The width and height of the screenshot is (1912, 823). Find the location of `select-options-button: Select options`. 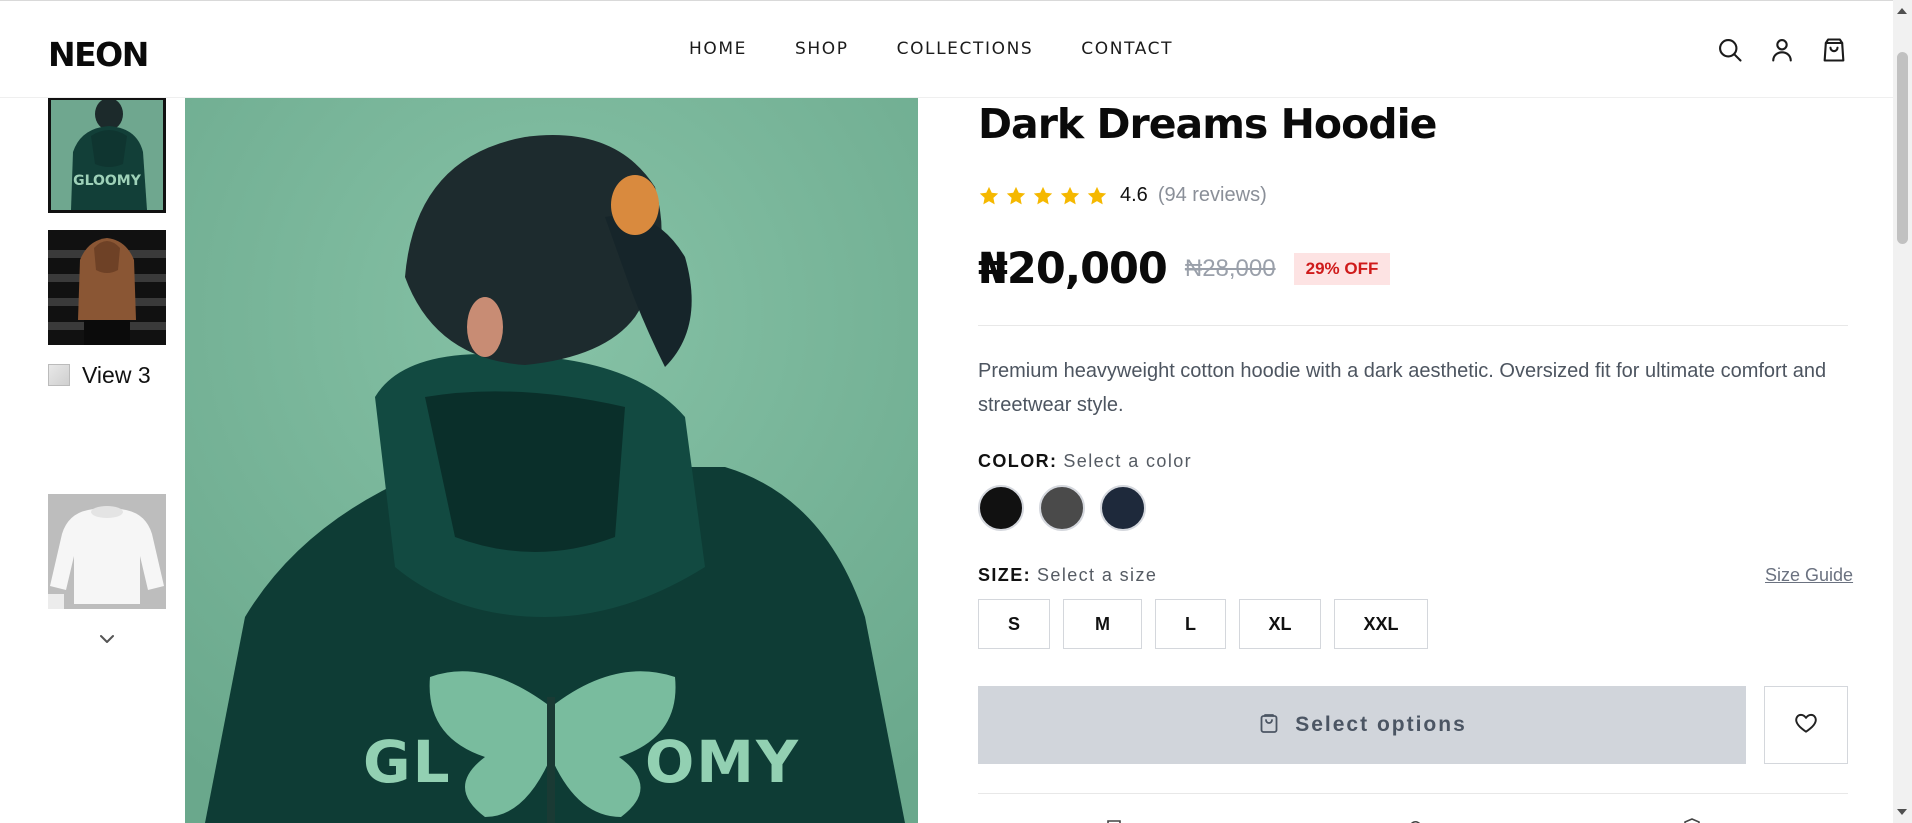

select-options-button: Select options is located at coordinates (1362, 725).